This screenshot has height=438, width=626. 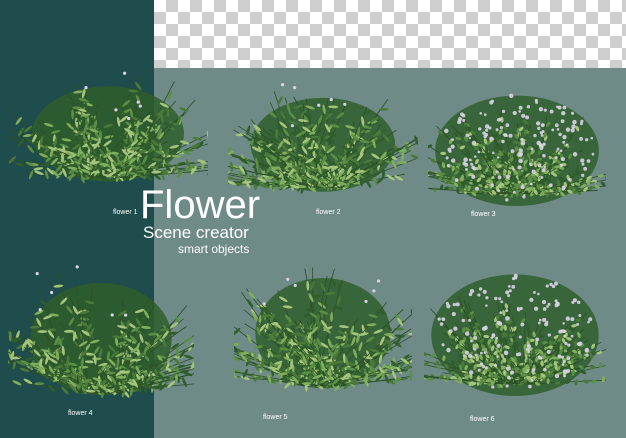 I want to click on flower-5-label: flower 5, so click(x=275, y=417).